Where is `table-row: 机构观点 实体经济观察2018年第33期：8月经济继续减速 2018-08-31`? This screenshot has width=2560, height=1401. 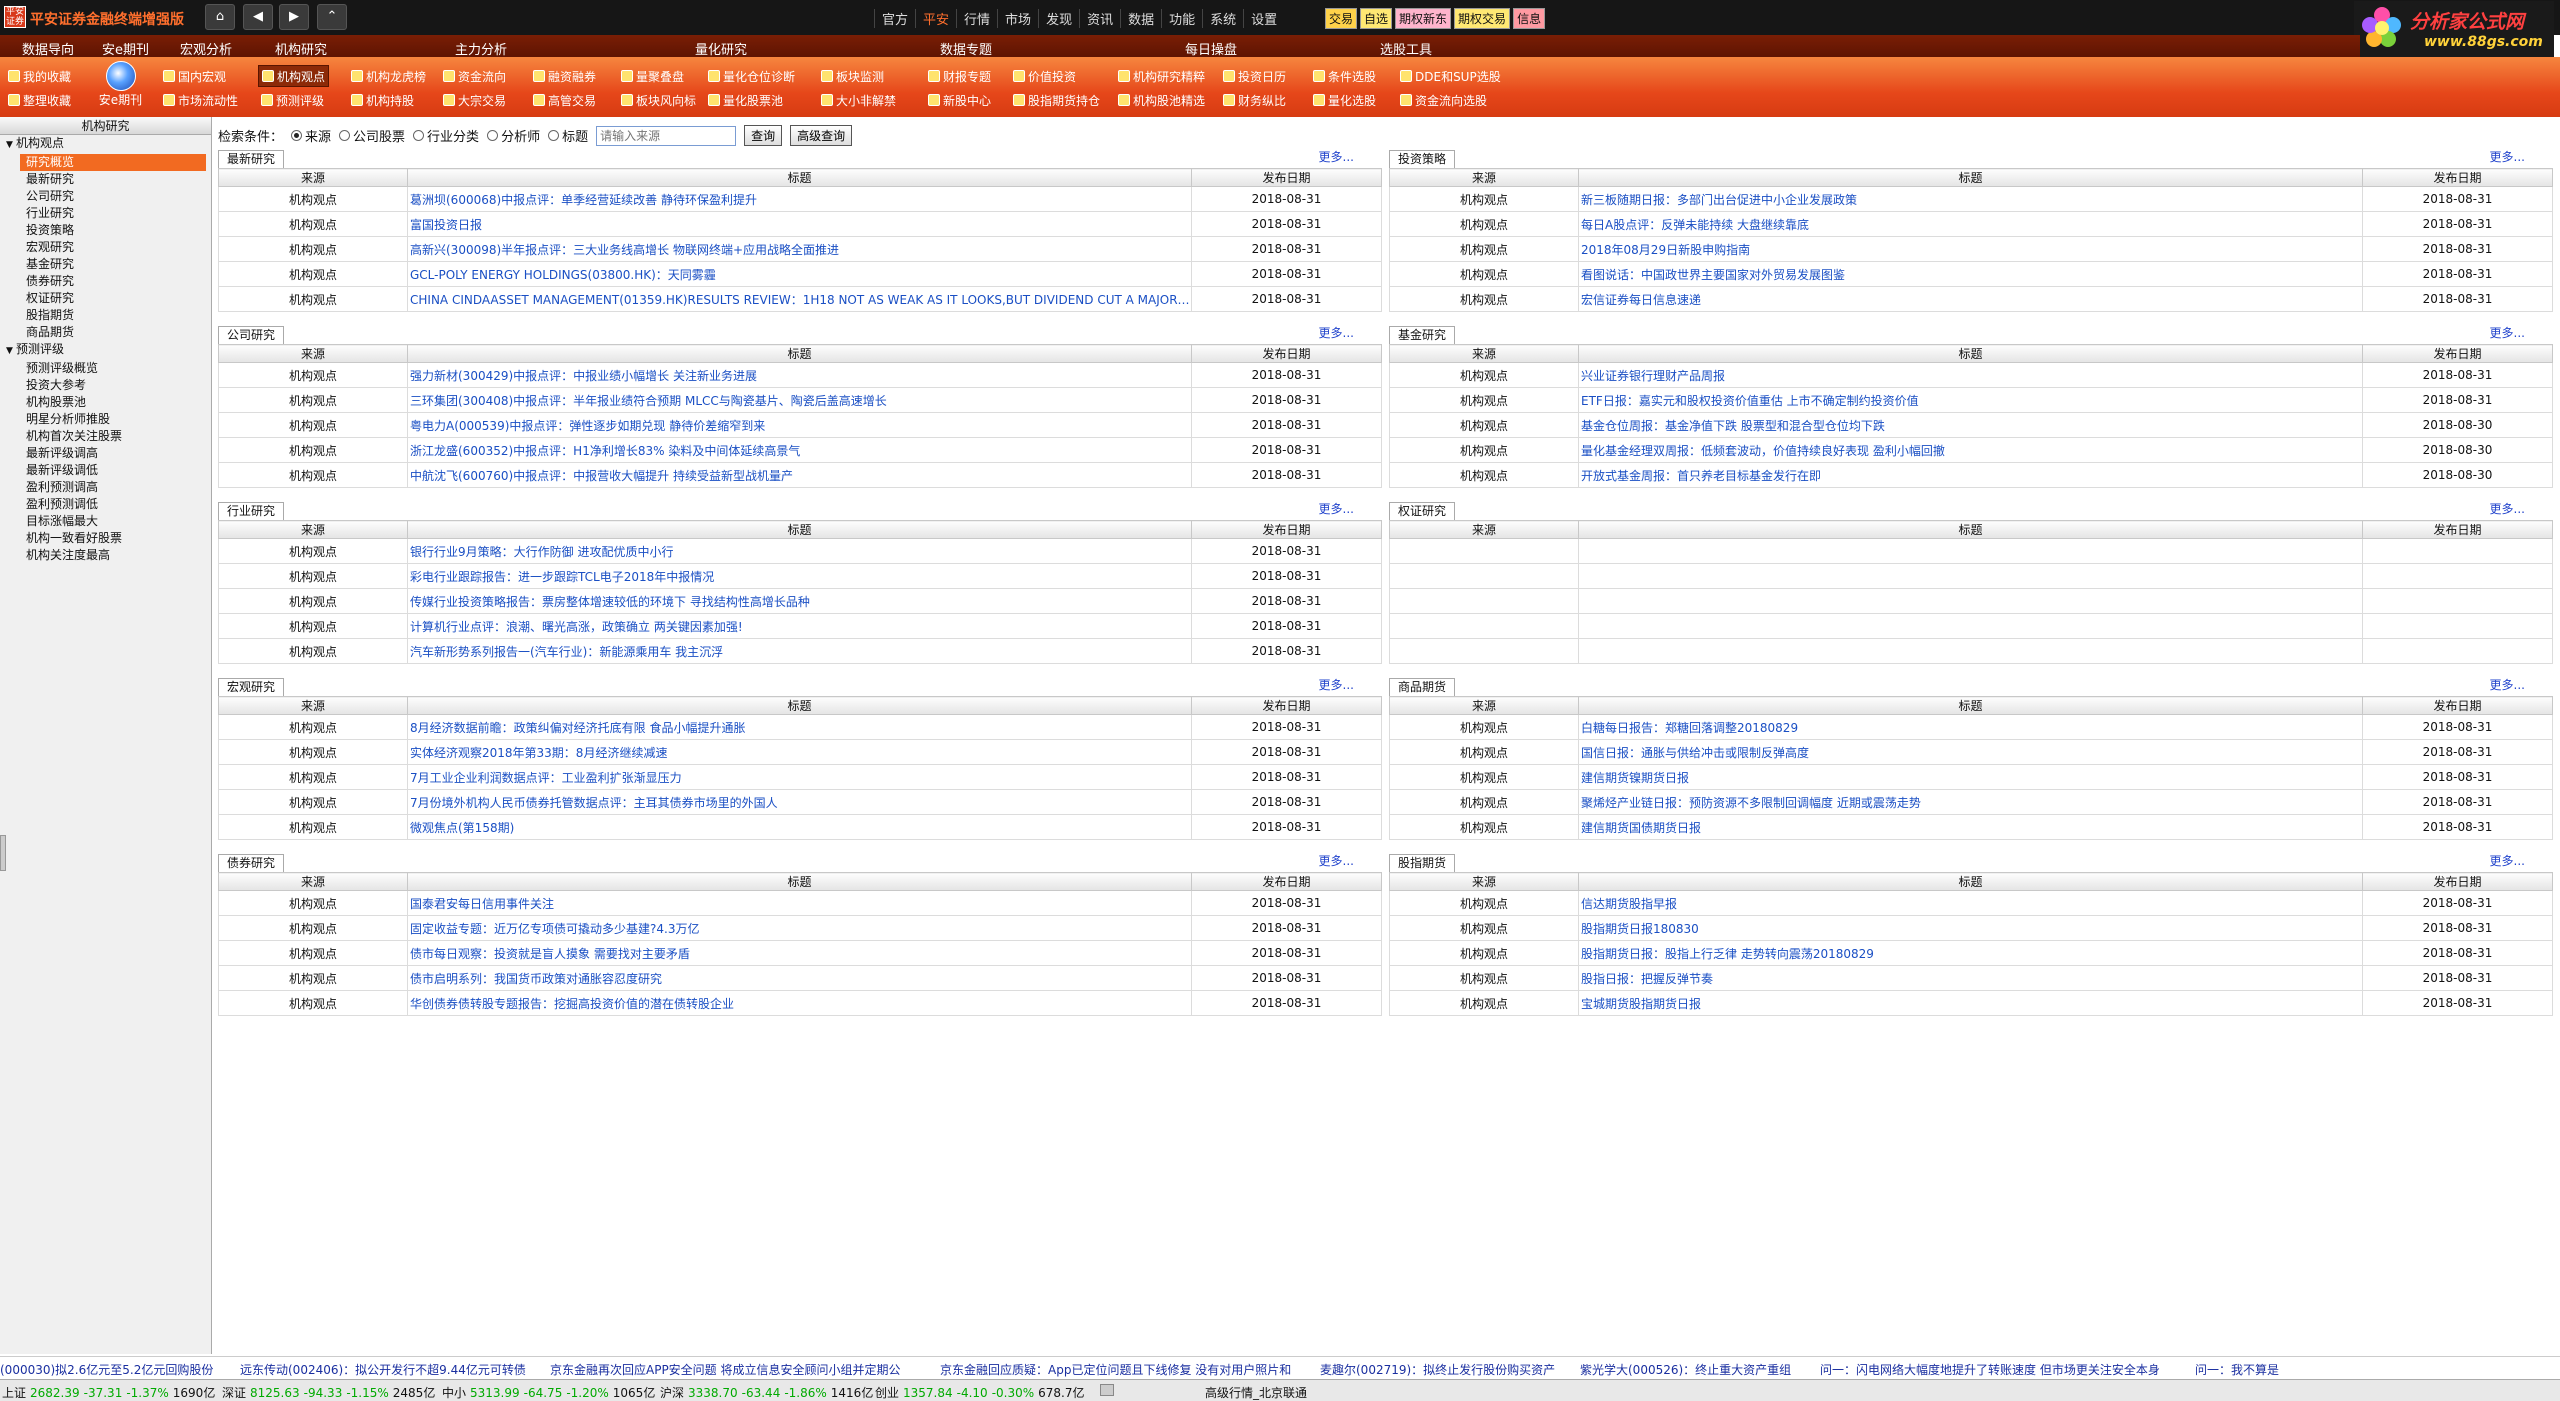
table-row: 机构观点 实体经济观察2018年第33期：8月经济继续减速 2018-08-31 is located at coordinates (800, 752).